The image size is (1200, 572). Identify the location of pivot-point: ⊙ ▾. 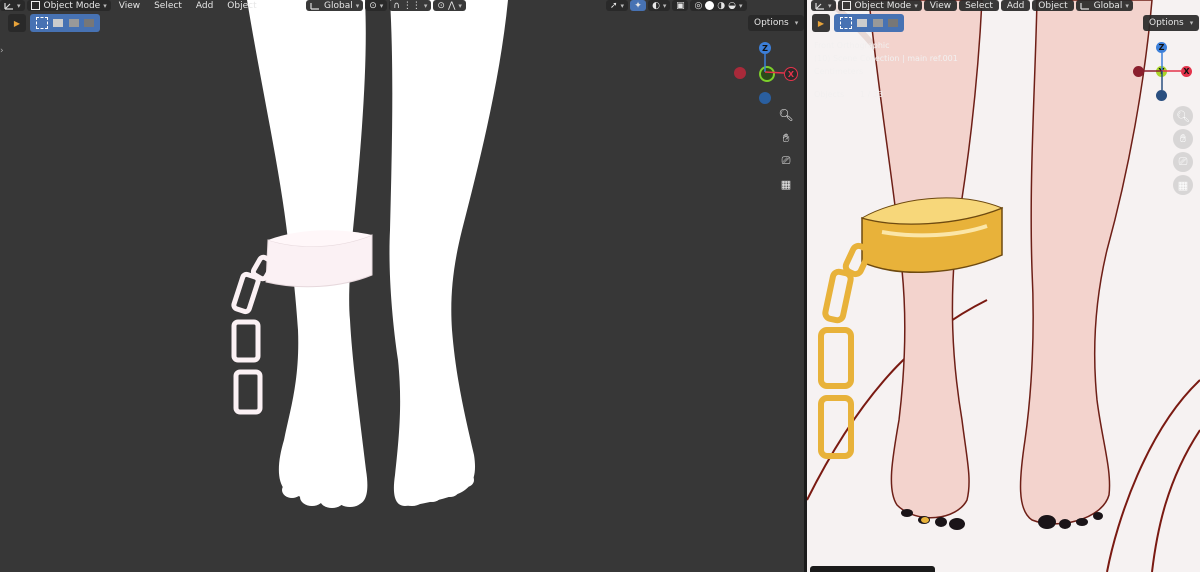
(376, 5).